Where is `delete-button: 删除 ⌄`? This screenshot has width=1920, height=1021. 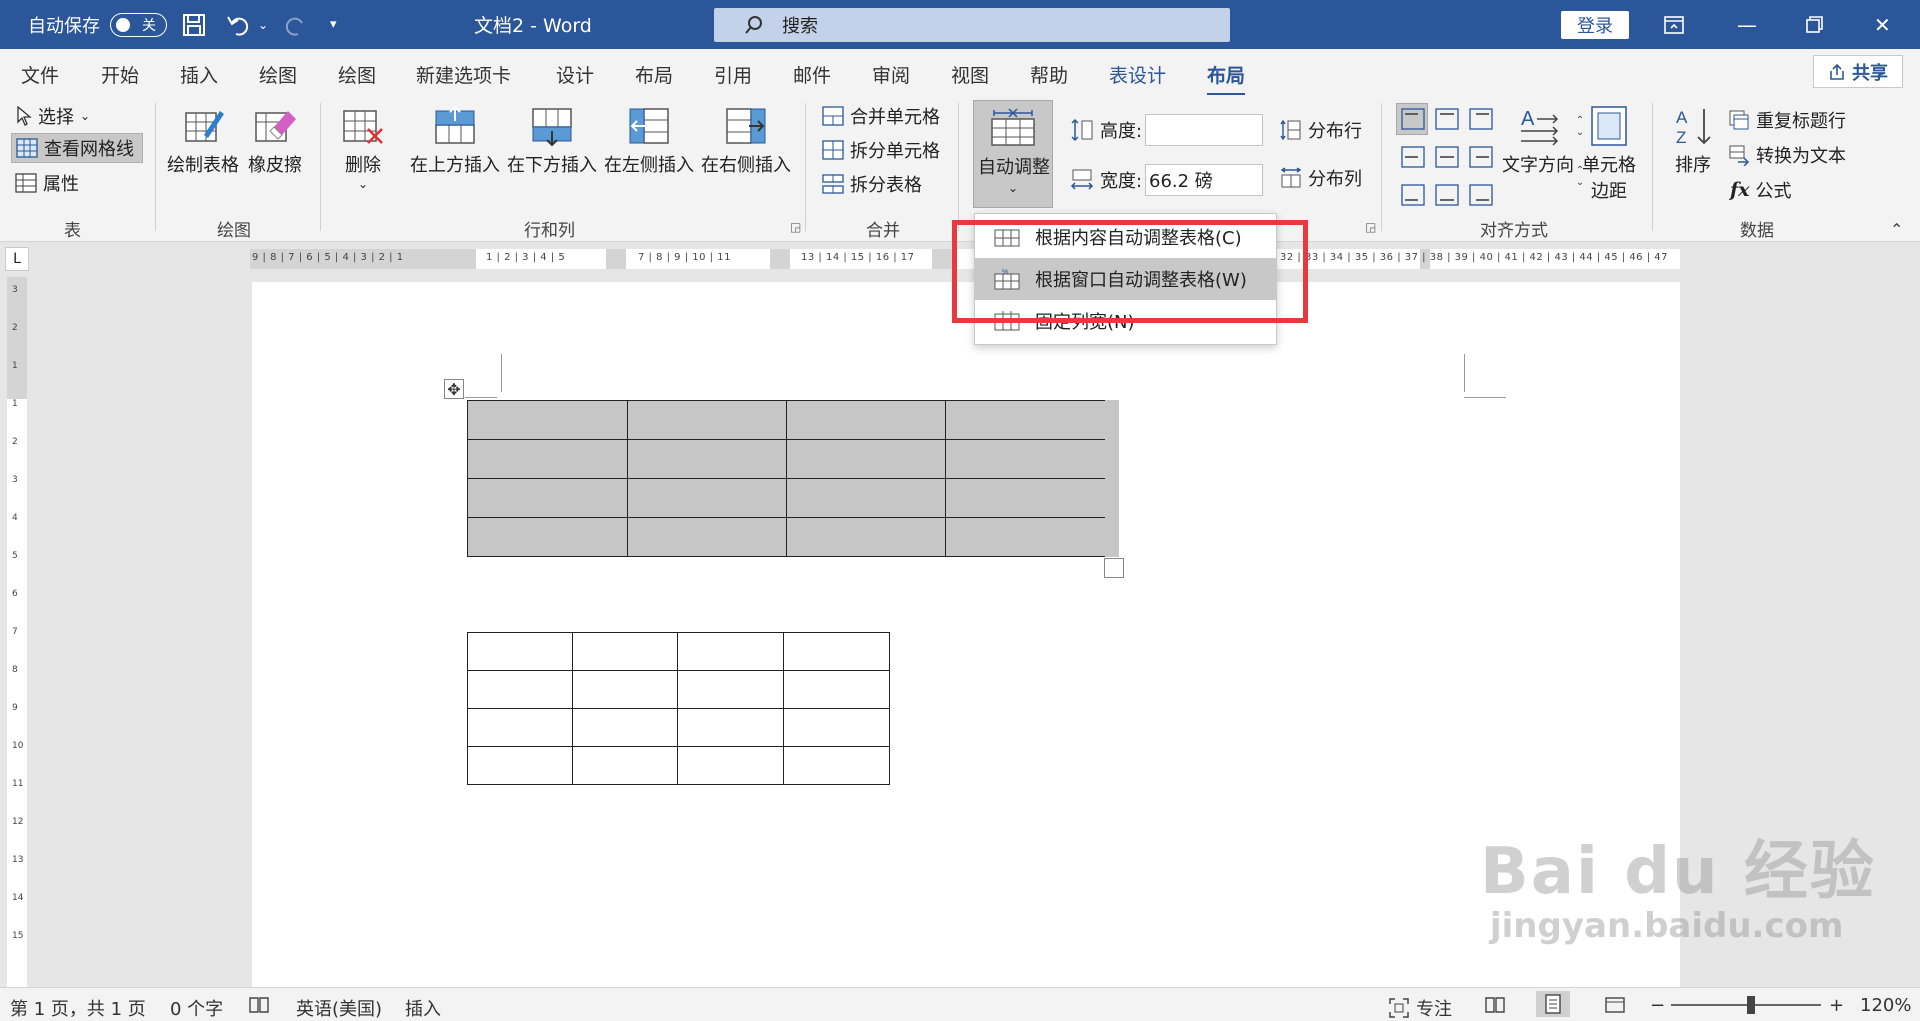
delete-button: 删除 ⌄ is located at coordinates (363, 148).